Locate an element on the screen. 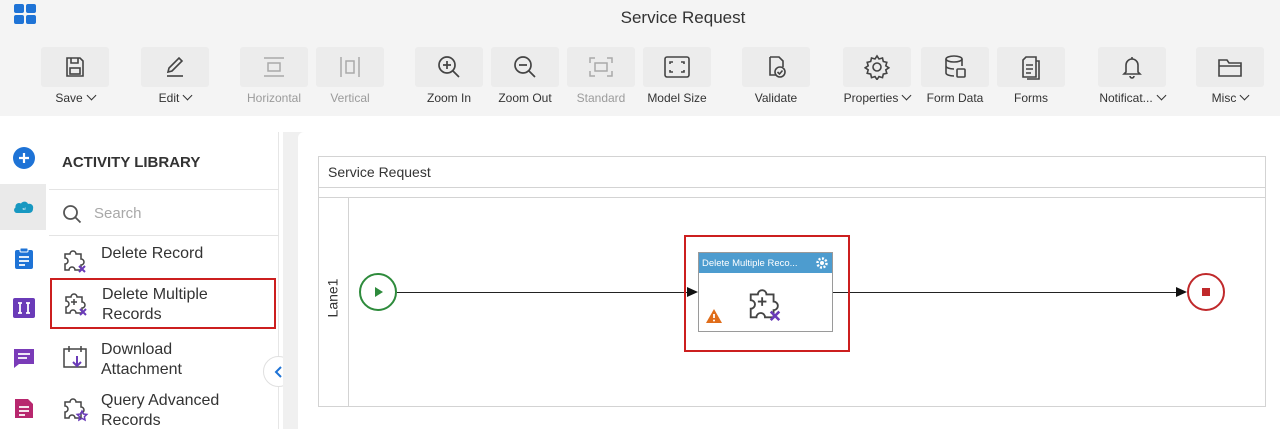  play-icon is located at coordinates (379, 292).